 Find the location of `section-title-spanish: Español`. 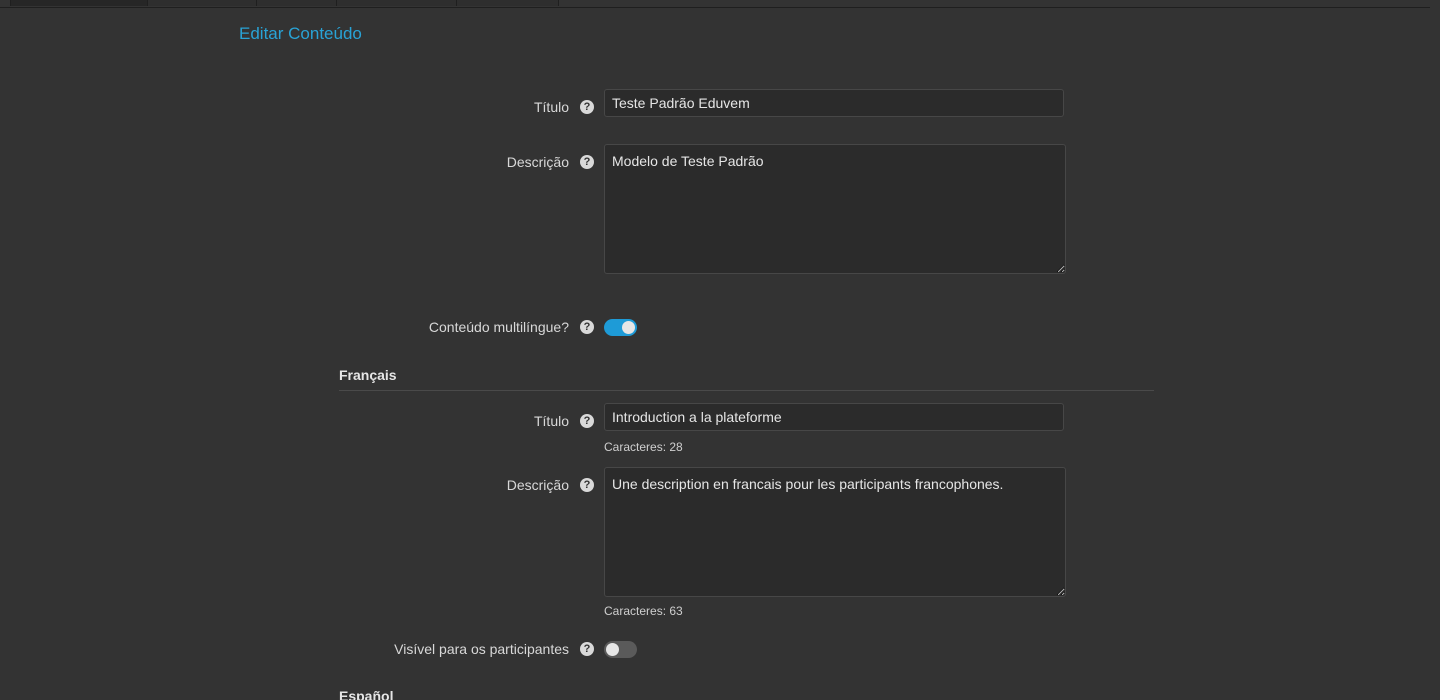

section-title-spanish: Español is located at coordinates (366, 694).